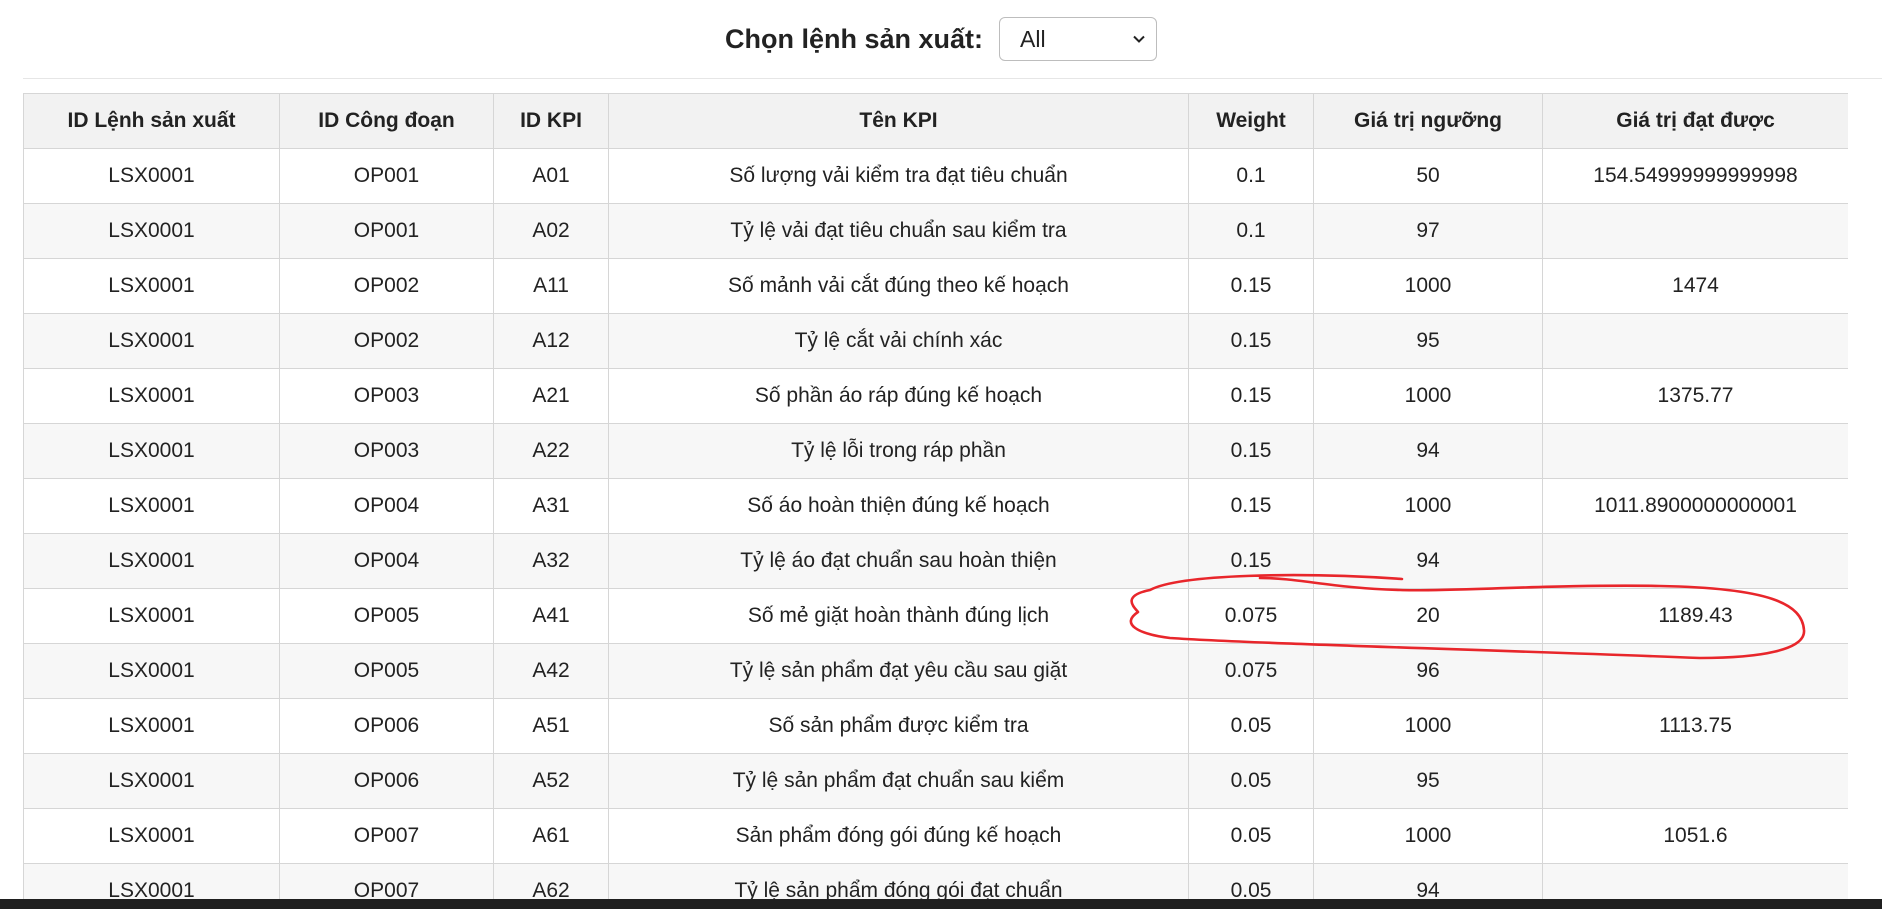 Image resolution: width=1882 pixels, height=909 pixels. I want to click on table-cell: OP003, so click(386, 451).